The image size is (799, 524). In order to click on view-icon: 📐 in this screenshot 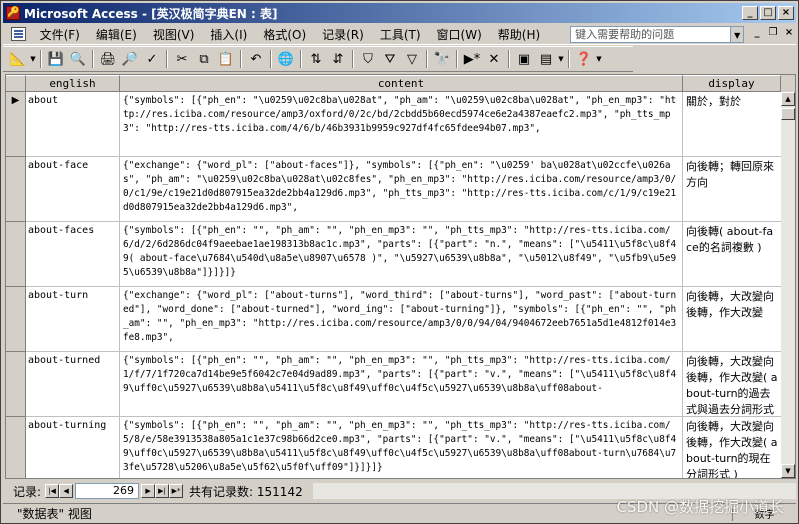, I will do `click(18, 59)`.